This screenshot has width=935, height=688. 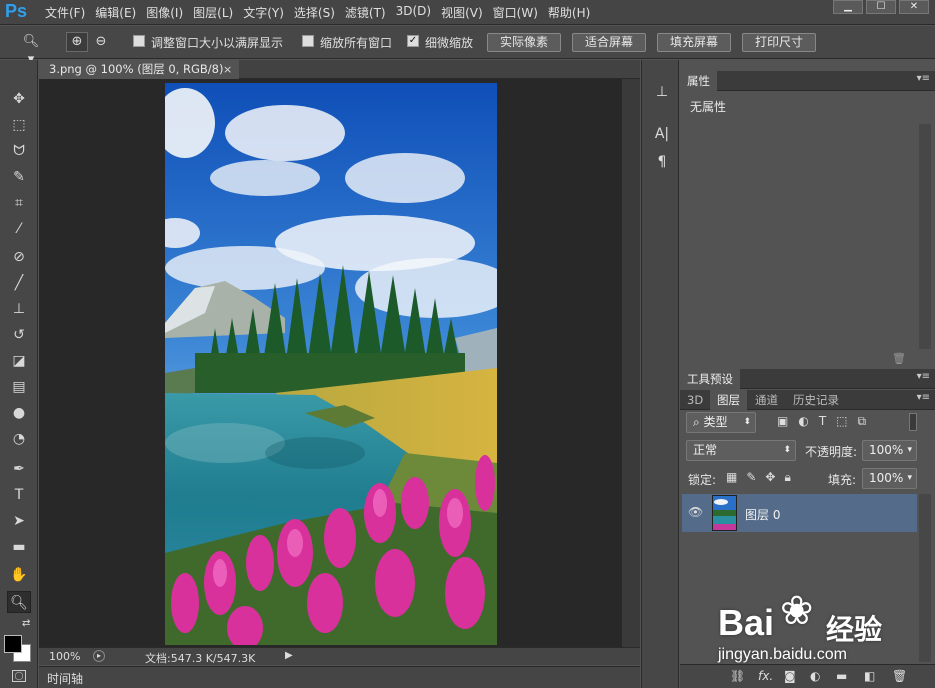 What do you see at coordinates (737, 676) in the screenshot?
I see `link-layers-icon: ⛓` at bounding box center [737, 676].